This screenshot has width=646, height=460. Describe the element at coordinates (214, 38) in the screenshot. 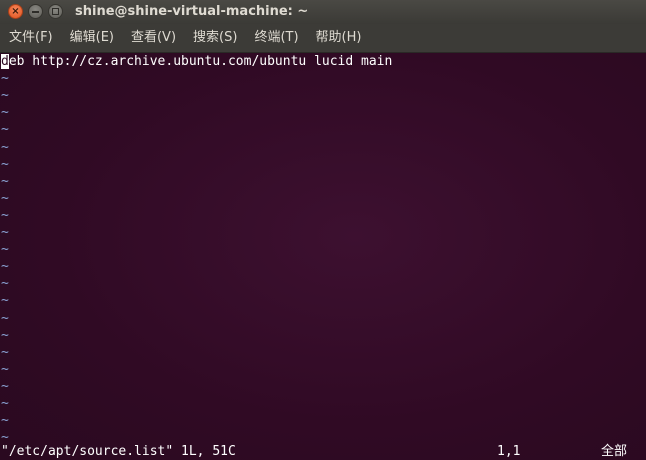

I see `menu-search: 搜索(S)` at that location.